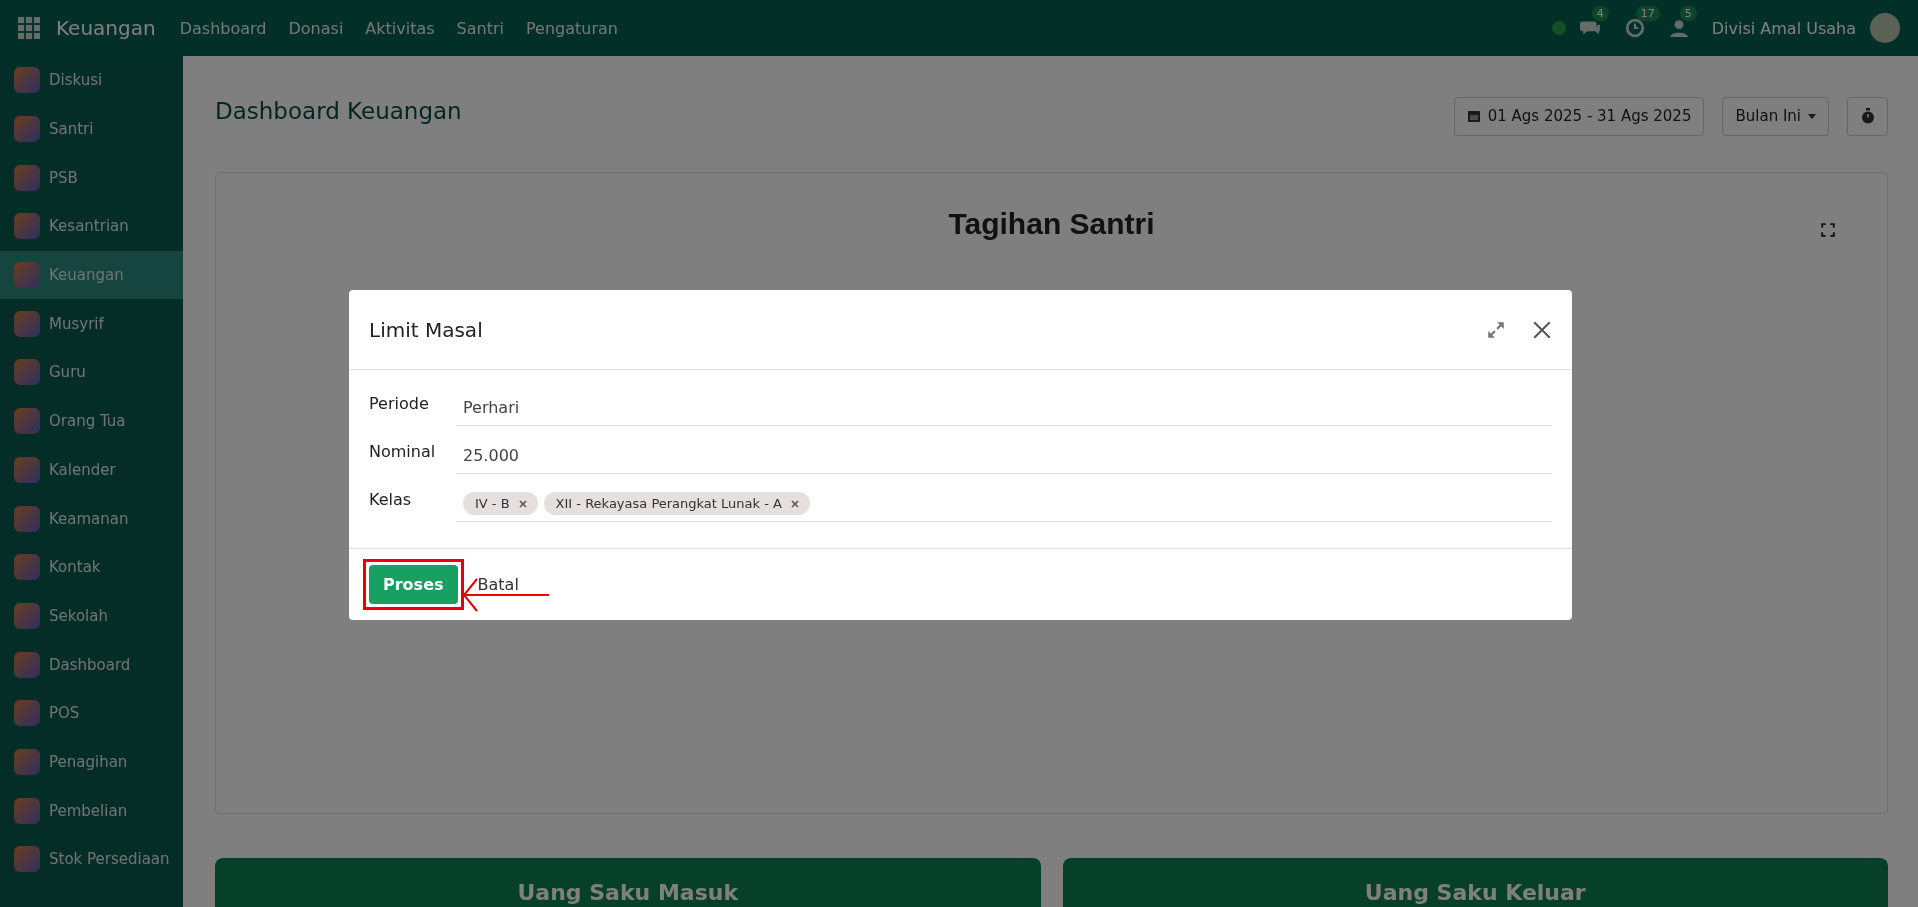 This screenshot has height=907, width=1918. What do you see at coordinates (1678, 28) in the screenshot?
I see `user-icon` at bounding box center [1678, 28].